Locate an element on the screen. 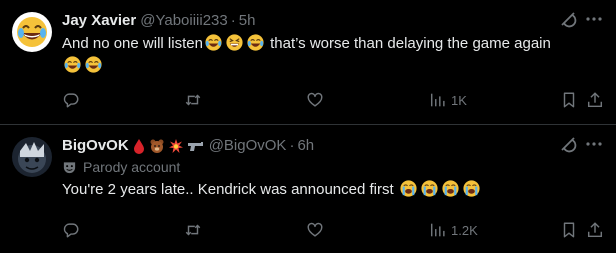 Image resolution: width=616 pixels, height=253 pixels. pistol-emoji-icon is located at coordinates (195, 146).